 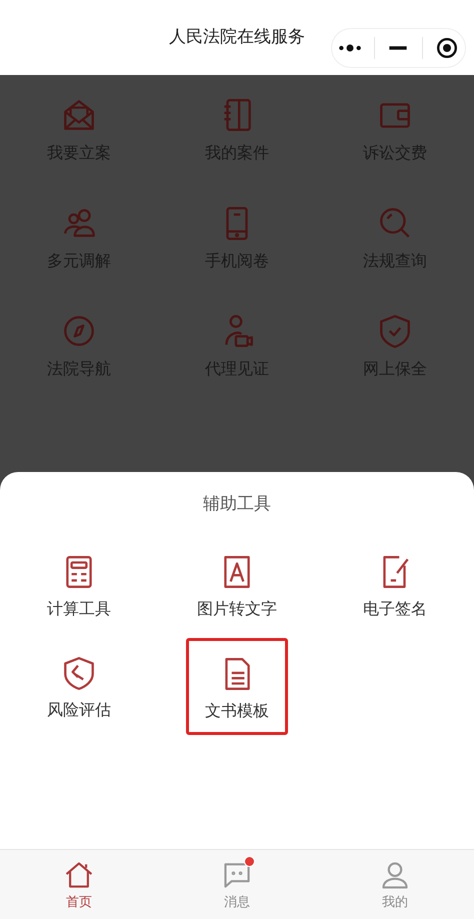 I want to click on tool-item: 电子签名, so click(x=395, y=586).